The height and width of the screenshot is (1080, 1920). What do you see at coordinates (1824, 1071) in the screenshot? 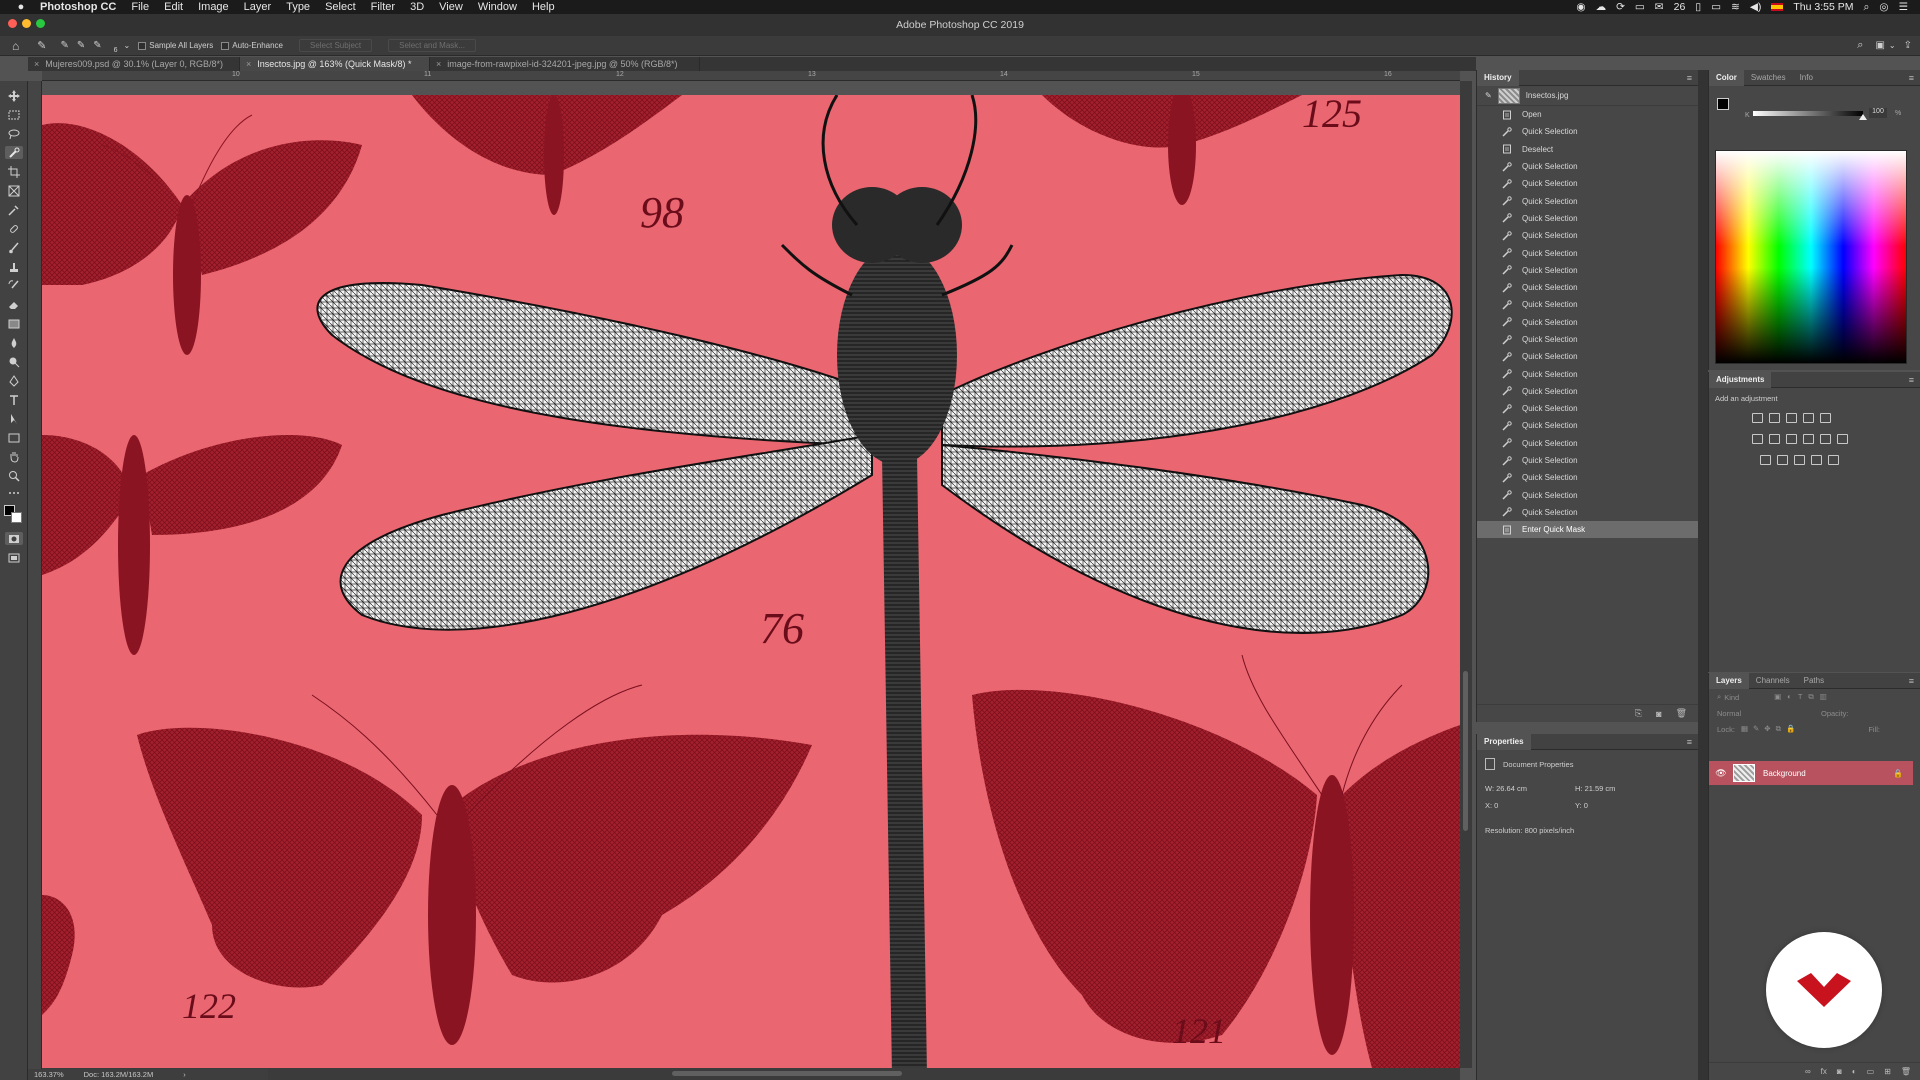
I see `fx-icon: fx` at bounding box center [1824, 1071].